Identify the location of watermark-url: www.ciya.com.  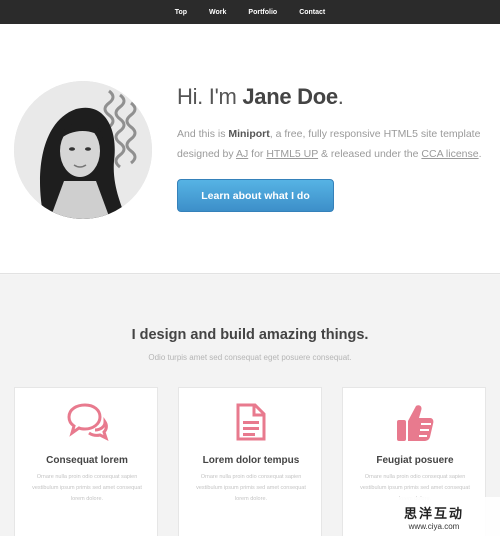
(434, 526).